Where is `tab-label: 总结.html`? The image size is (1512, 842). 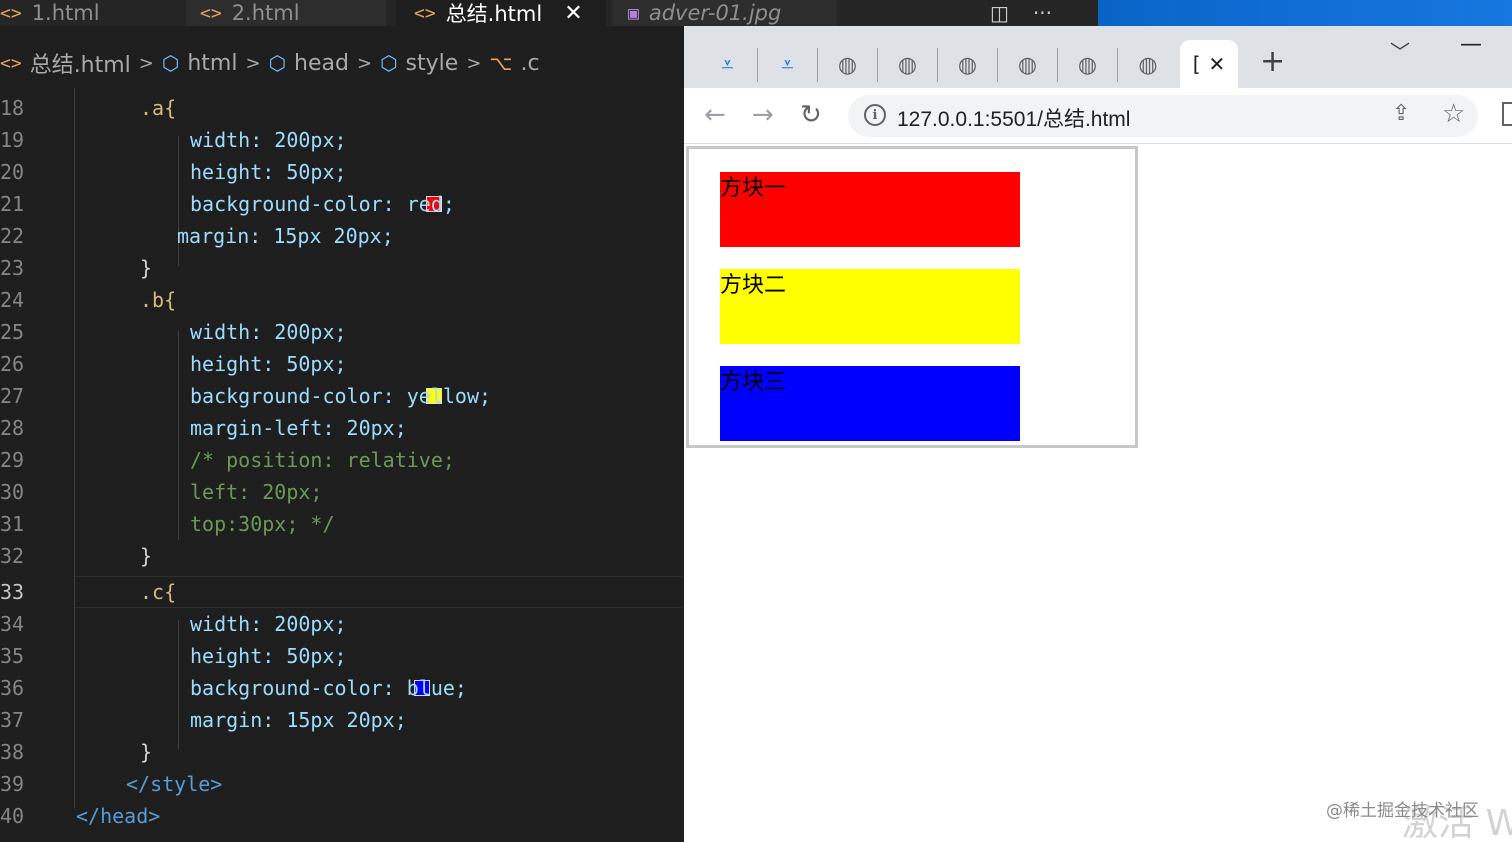
tab-label: 总结.html is located at coordinates (494, 14).